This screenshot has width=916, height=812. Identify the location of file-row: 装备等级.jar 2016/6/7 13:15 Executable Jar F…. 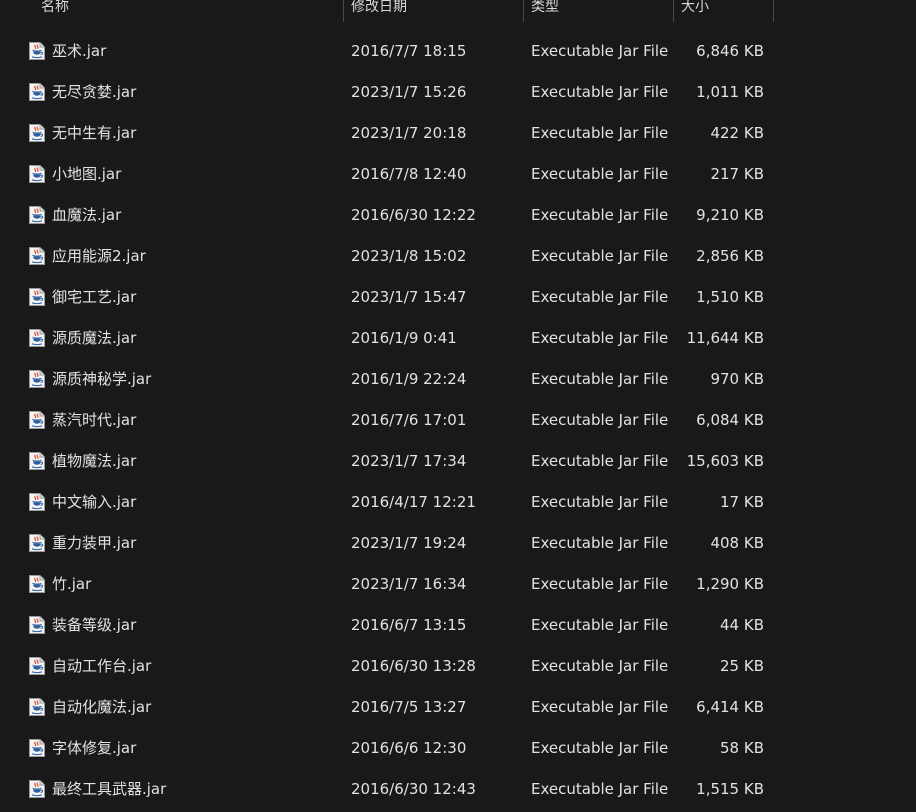
(458, 625).